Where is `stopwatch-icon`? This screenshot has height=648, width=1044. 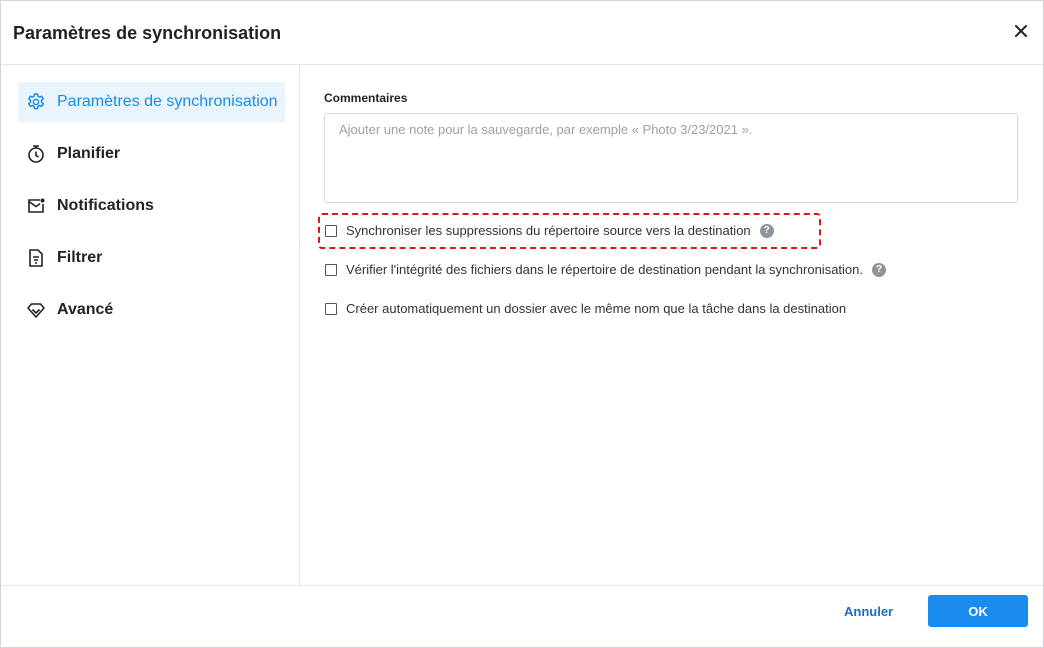
stopwatch-icon is located at coordinates (36, 154).